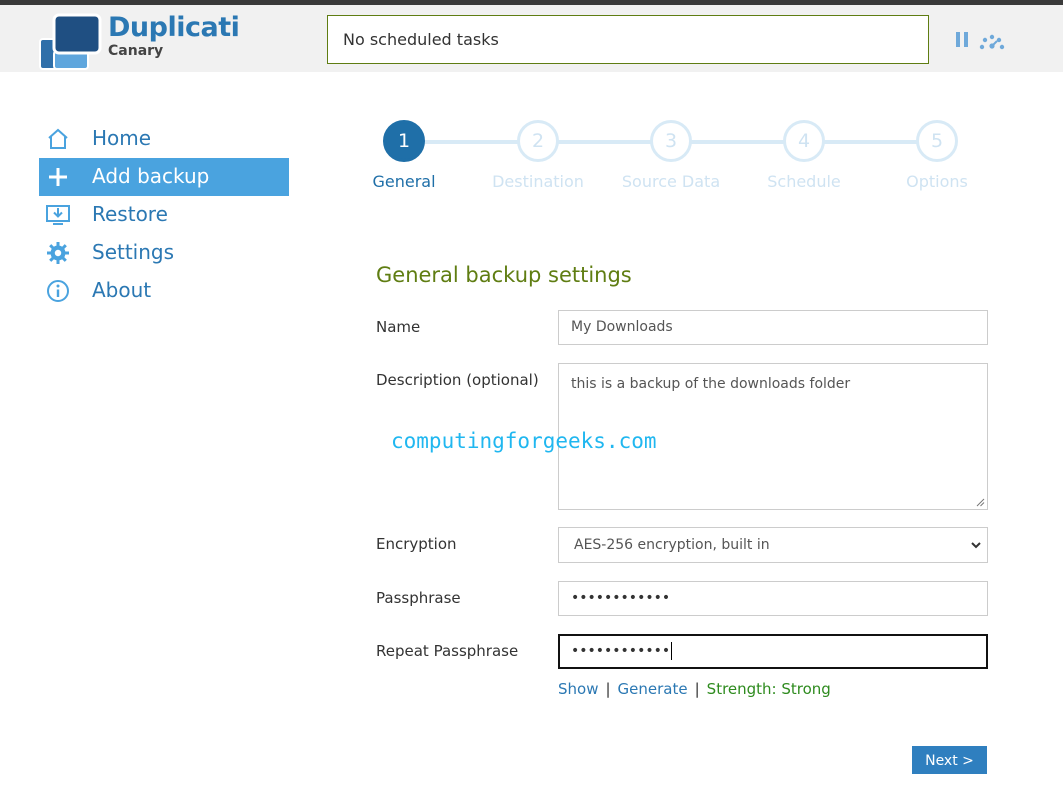 This screenshot has width=1063, height=786. Describe the element at coordinates (578, 689) in the screenshot. I see `show-link: Show` at that location.